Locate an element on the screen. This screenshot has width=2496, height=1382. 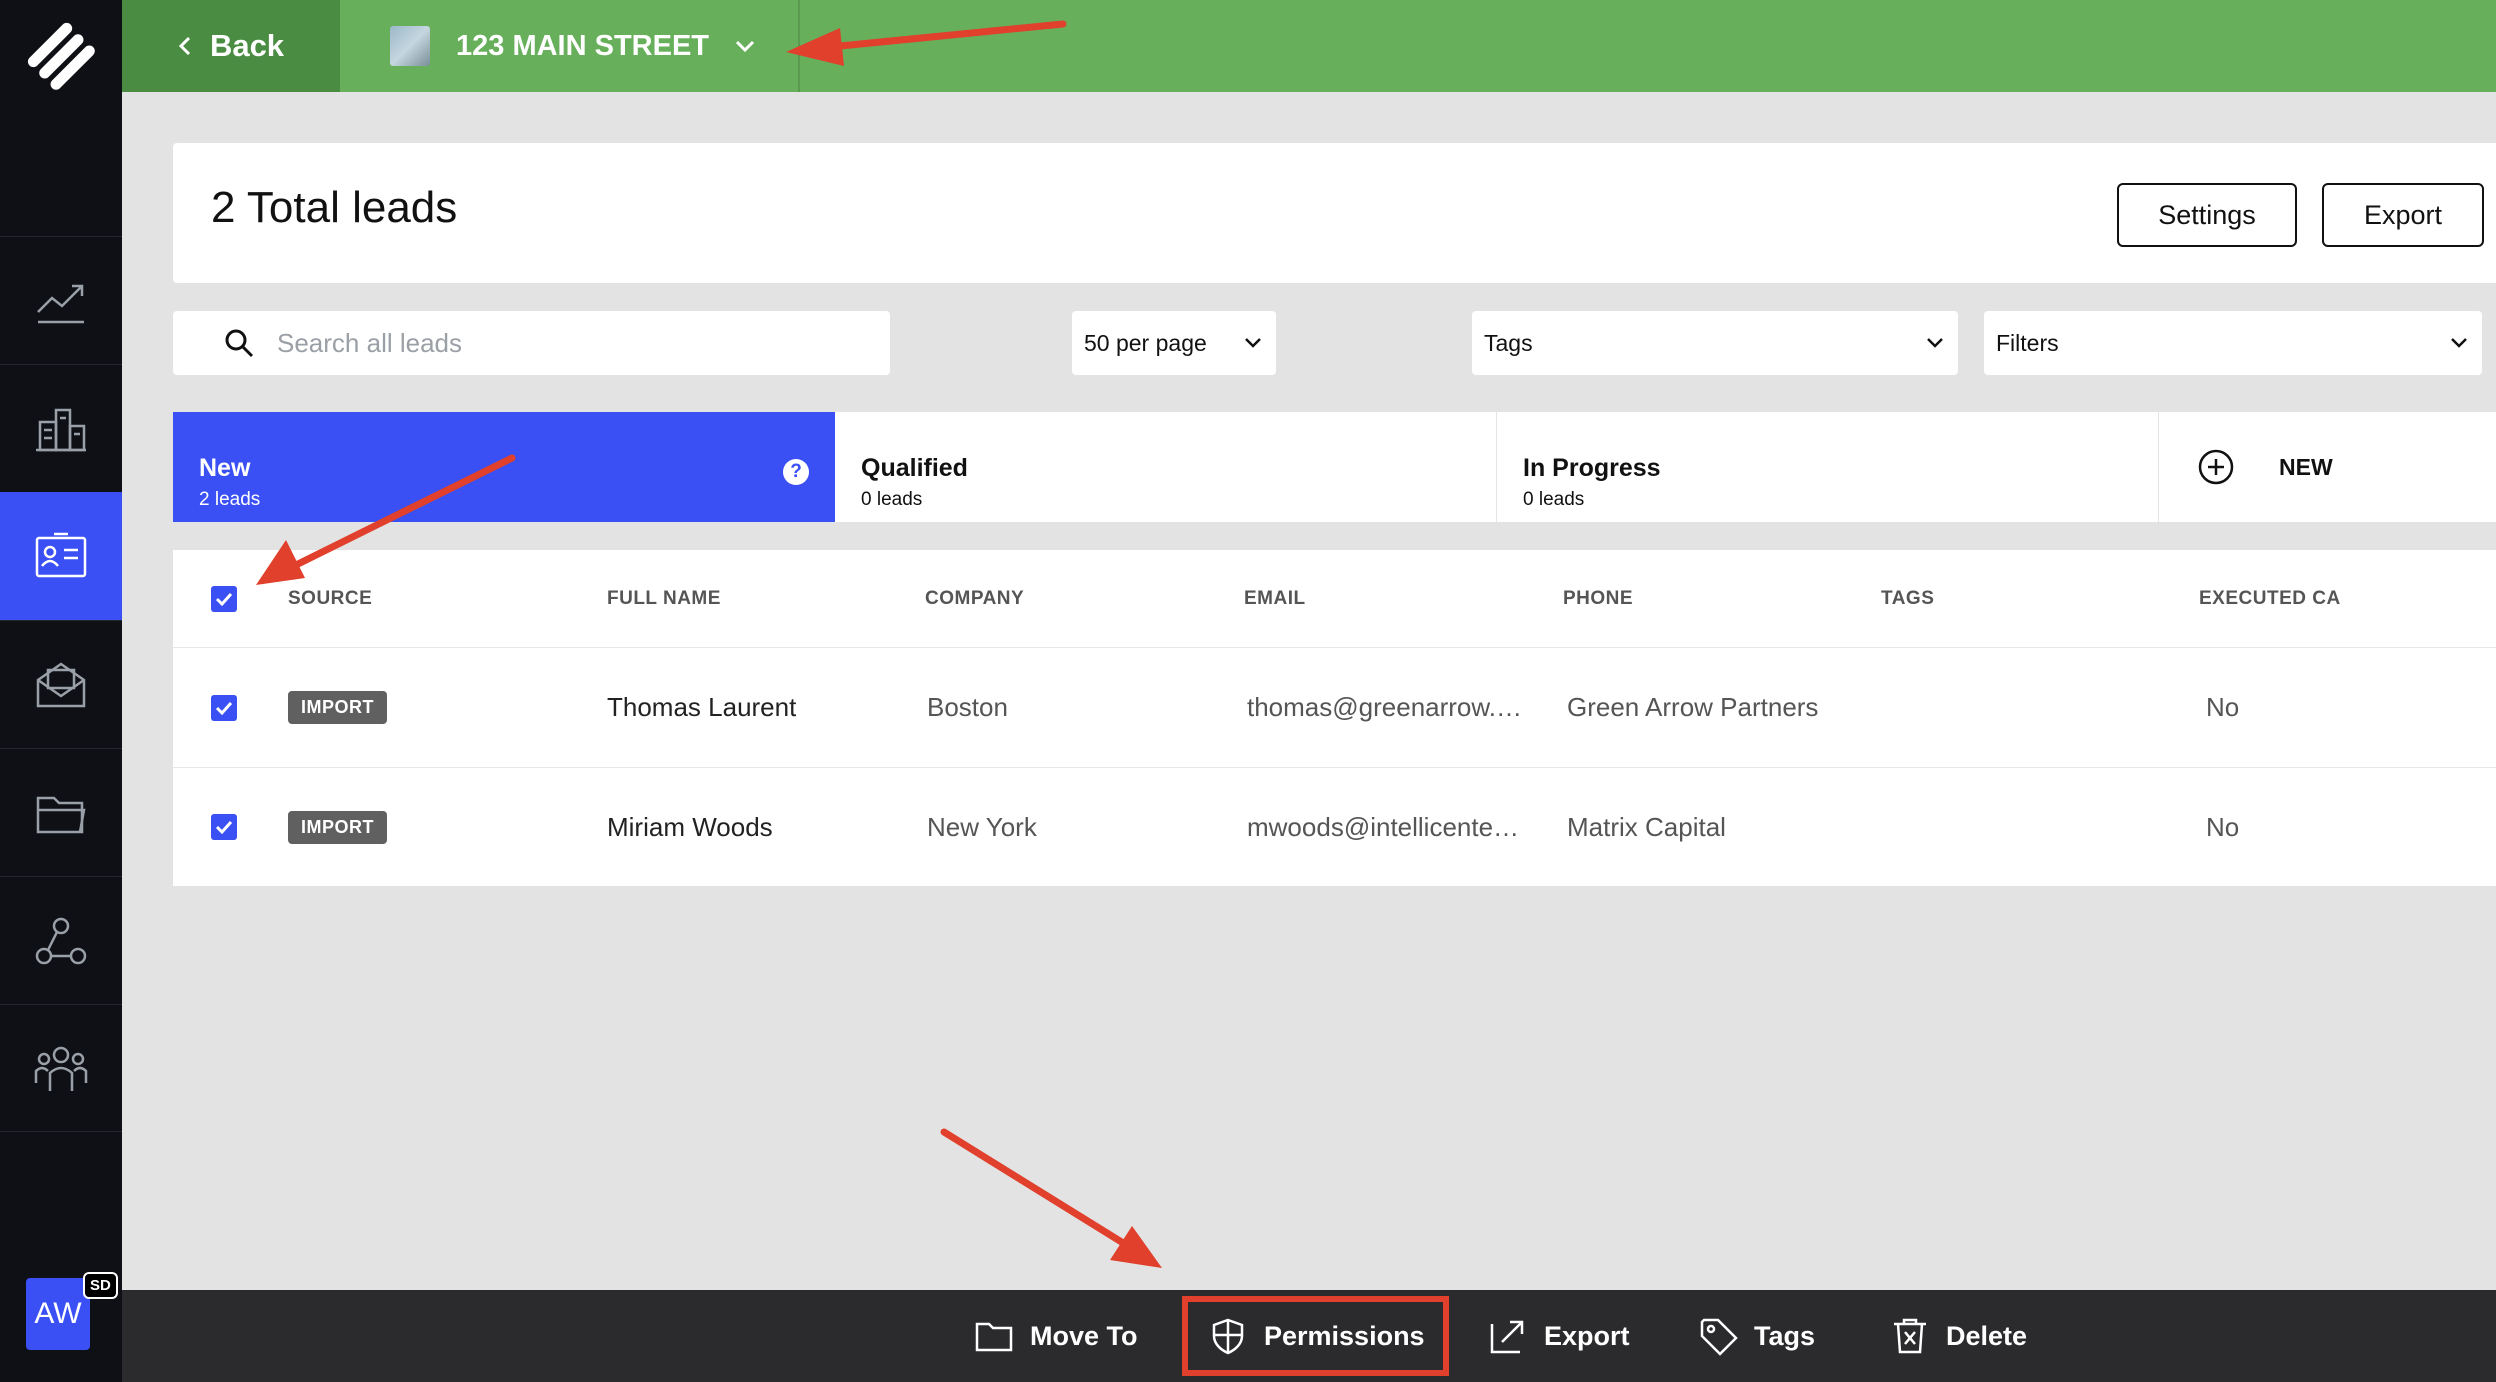
network-icon is located at coordinates (61, 940).